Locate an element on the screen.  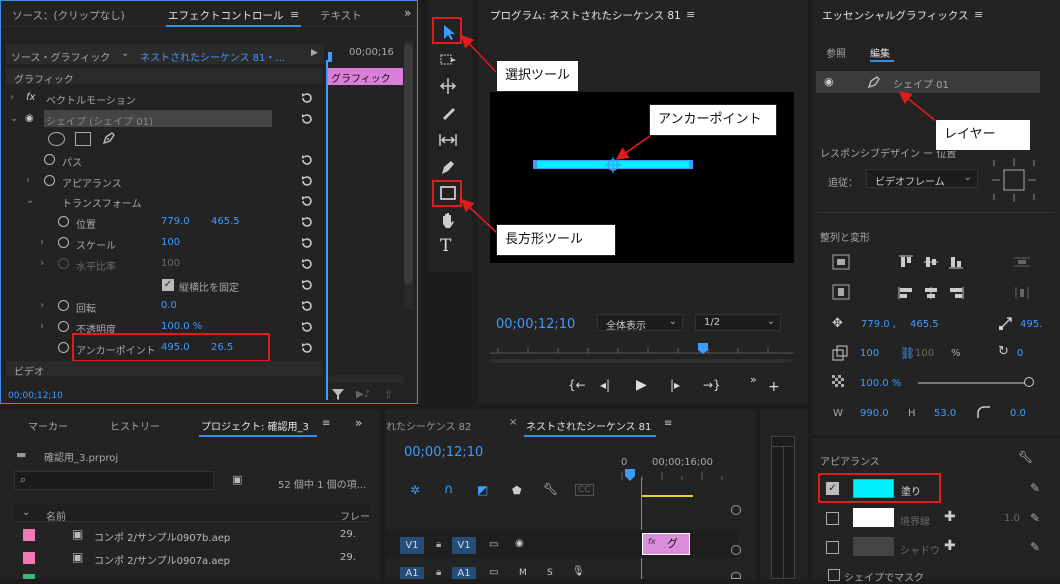
transform-row: ⌄ トランスフォーム is located at coordinates (164, 201).